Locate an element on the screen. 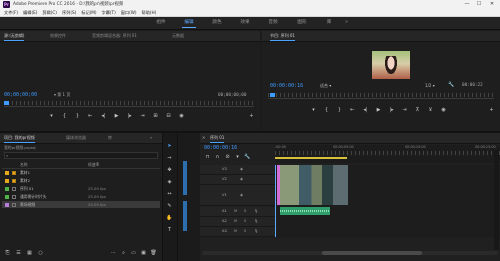 This screenshot has height=261, width=500. solo-button: S is located at coordinates (245, 221).